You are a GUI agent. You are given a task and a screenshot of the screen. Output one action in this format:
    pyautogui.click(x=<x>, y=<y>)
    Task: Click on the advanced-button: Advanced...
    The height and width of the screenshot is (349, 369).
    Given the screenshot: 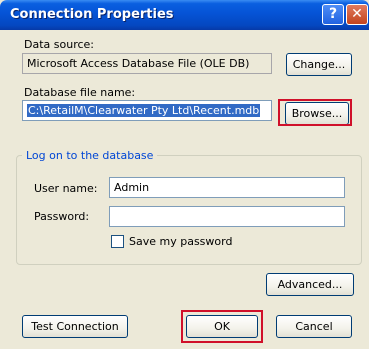 What is the action you would take?
    pyautogui.click(x=310, y=284)
    